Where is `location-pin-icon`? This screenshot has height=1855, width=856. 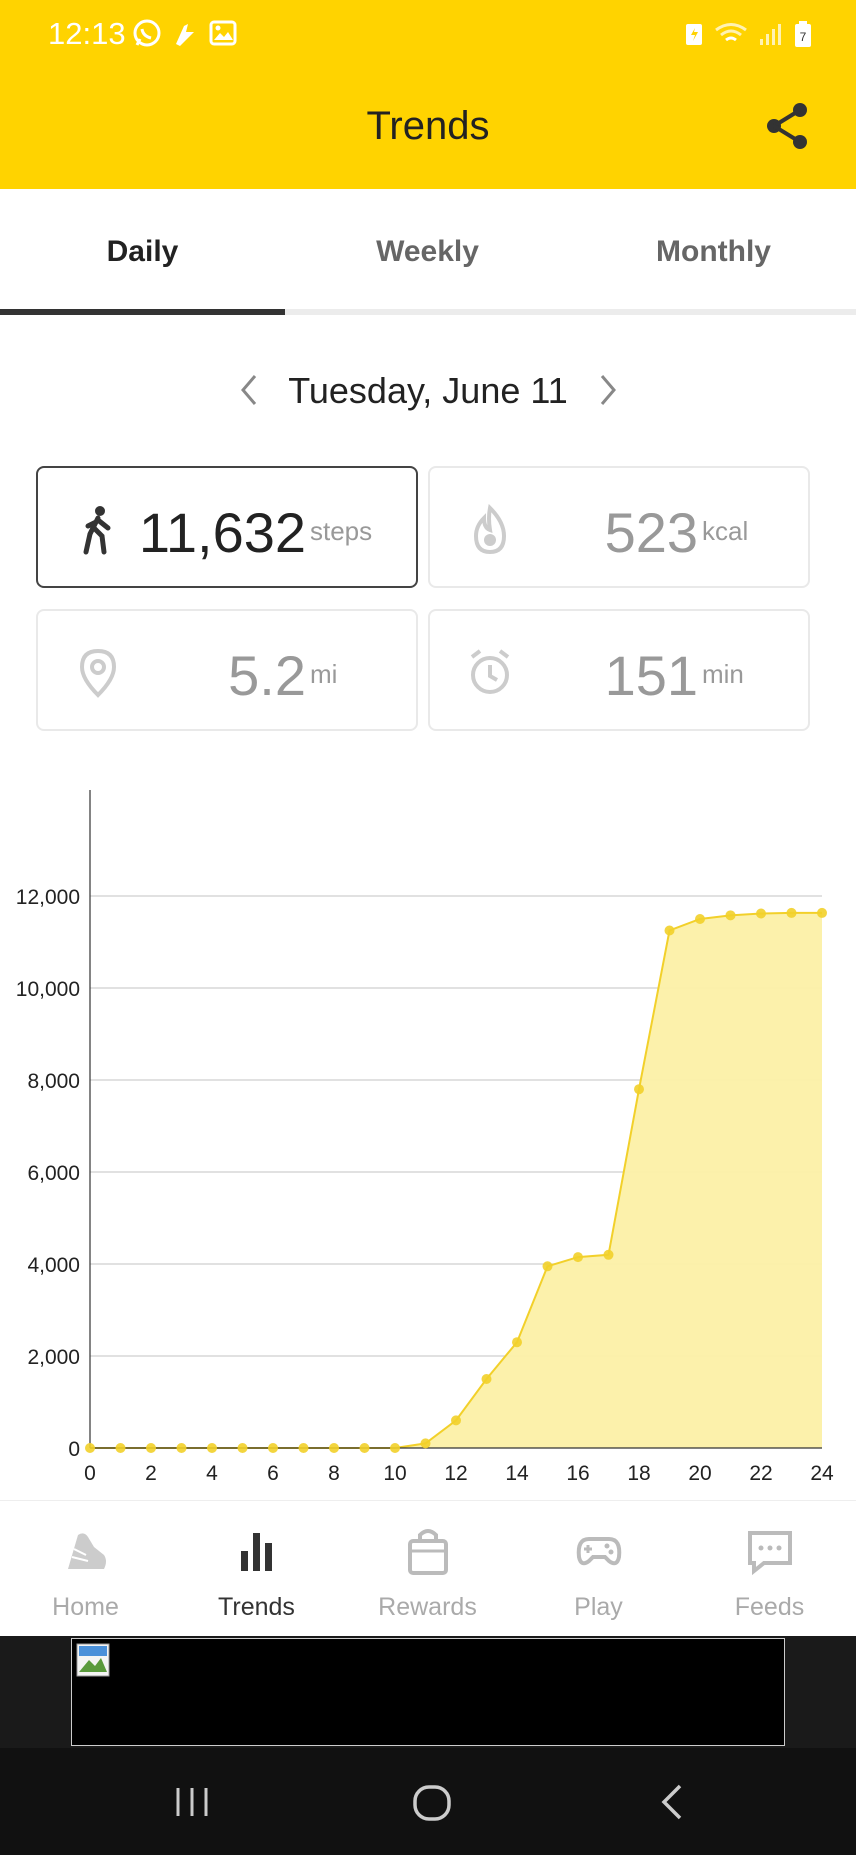
location-pin-icon is located at coordinates (98, 673).